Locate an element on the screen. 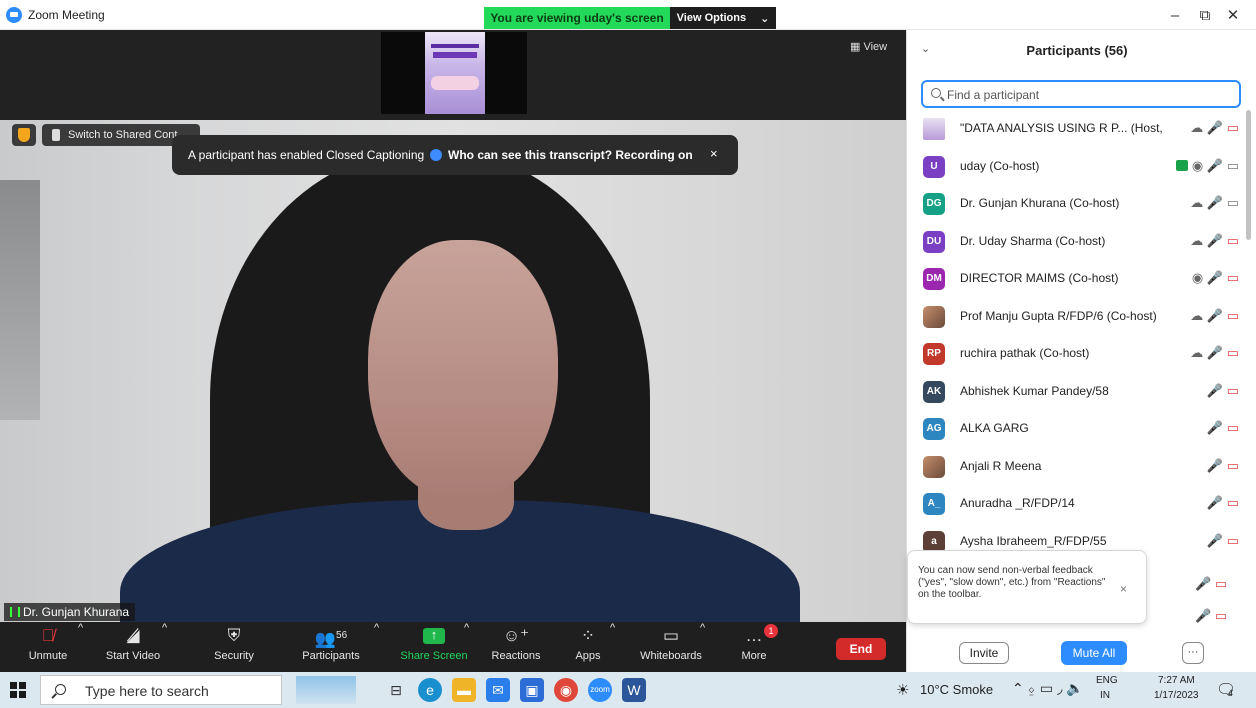 Image resolution: width=1256 pixels, height=708 pixels. participant-name: ruchira pathak (Co-host) is located at coordinates (1025, 353).